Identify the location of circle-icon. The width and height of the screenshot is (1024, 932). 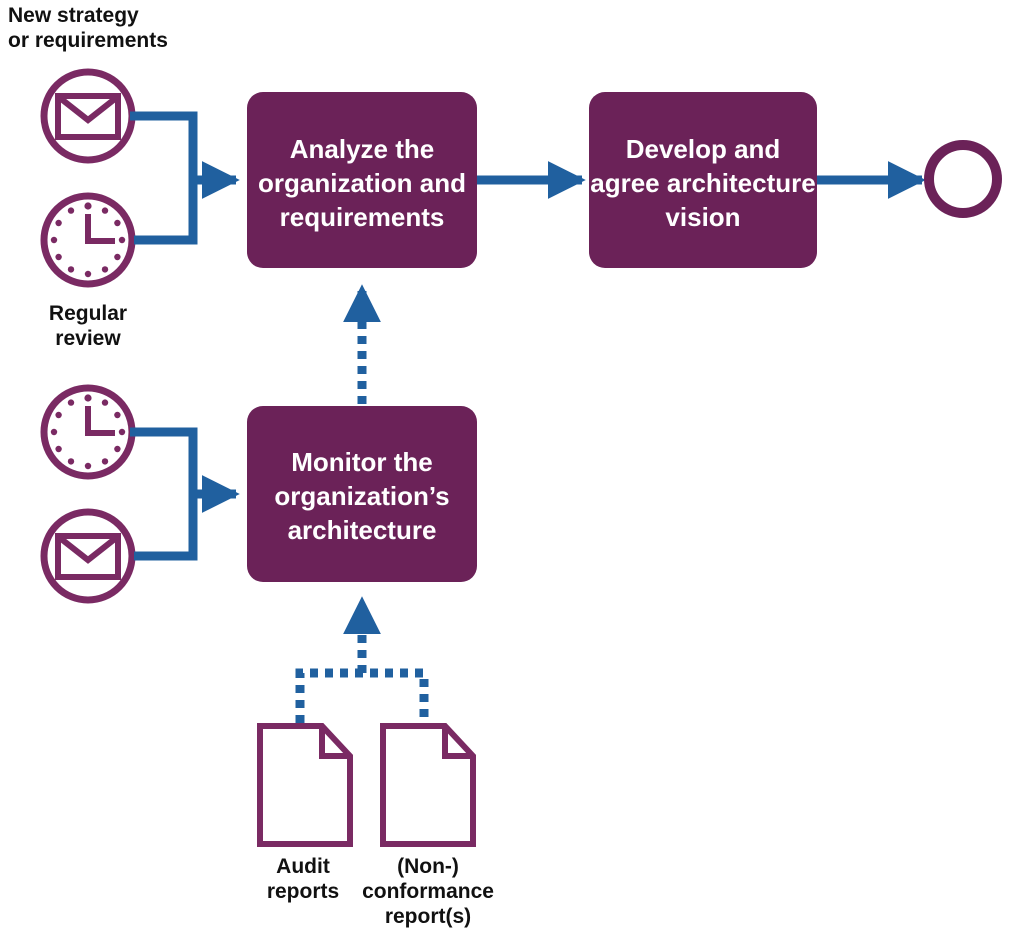
(963, 179).